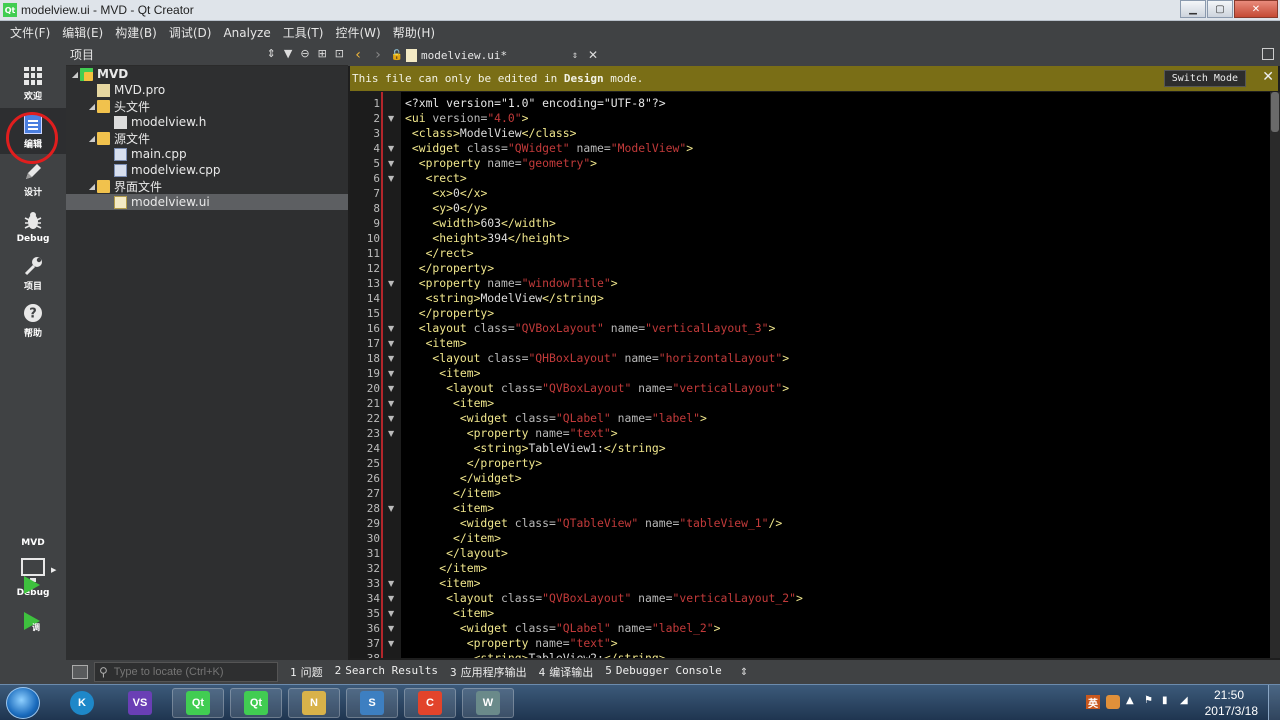 The height and width of the screenshot is (720, 1280). What do you see at coordinates (1275, 112) in the screenshot?
I see `scrollbar-thumb` at bounding box center [1275, 112].